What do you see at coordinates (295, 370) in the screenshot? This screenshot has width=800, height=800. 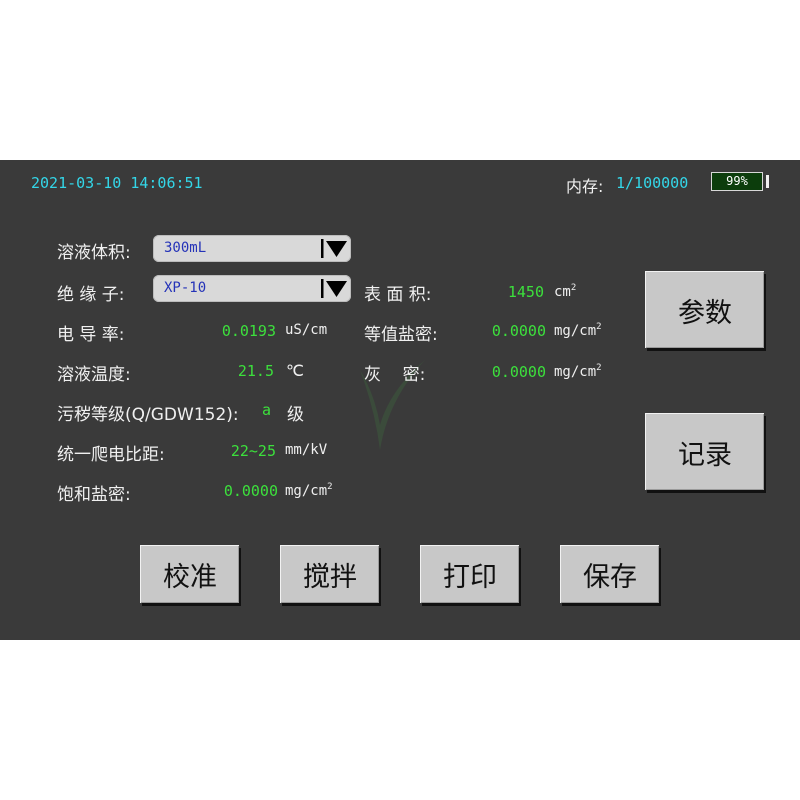 I see `temperature-unit: ℃` at bounding box center [295, 370].